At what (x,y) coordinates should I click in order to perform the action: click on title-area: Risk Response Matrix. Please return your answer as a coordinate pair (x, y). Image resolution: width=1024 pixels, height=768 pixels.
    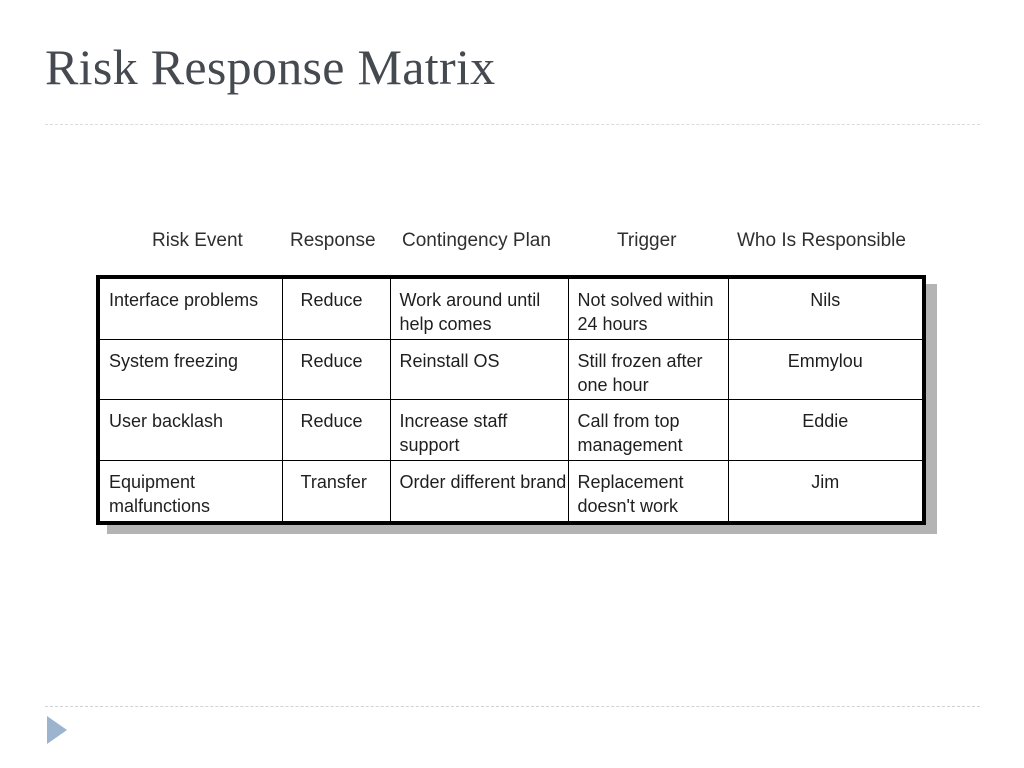
    Looking at the image, I should click on (512, 77).